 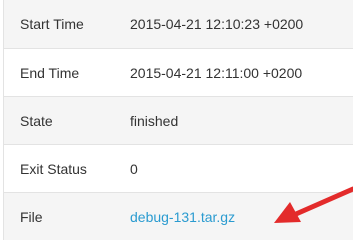 I want to click on start-time-value: 2015-04-21 12:10:23 +0200, so click(x=217, y=24).